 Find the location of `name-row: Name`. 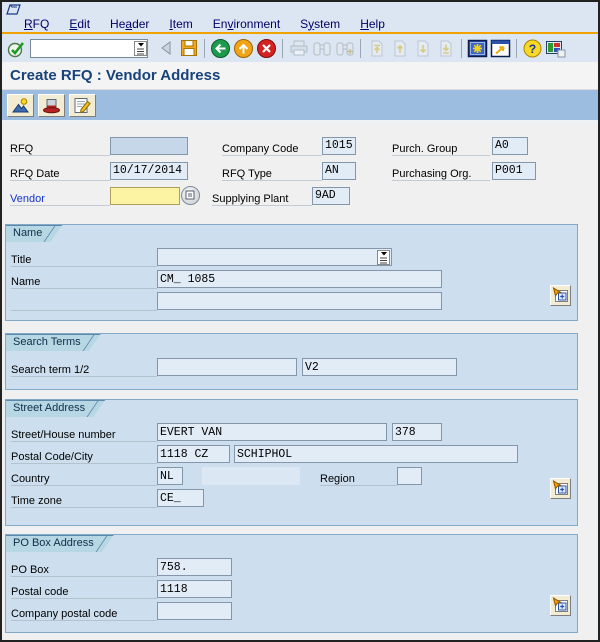

name-row: Name is located at coordinates (291, 279).